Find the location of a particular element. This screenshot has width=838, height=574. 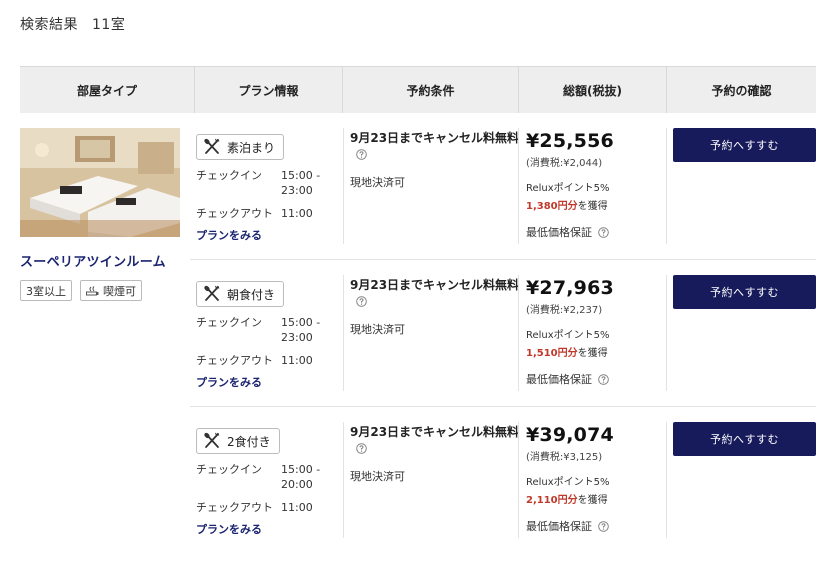

plan-badge: 素泊まり is located at coordinates (240, 147).